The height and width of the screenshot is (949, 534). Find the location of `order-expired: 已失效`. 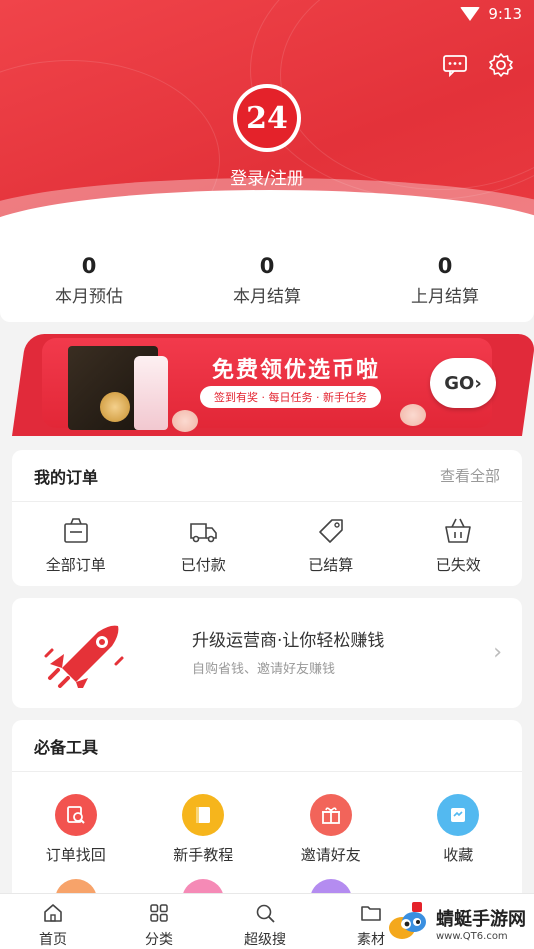

order-expired: 已失效 is located at coordinates (459, 544).